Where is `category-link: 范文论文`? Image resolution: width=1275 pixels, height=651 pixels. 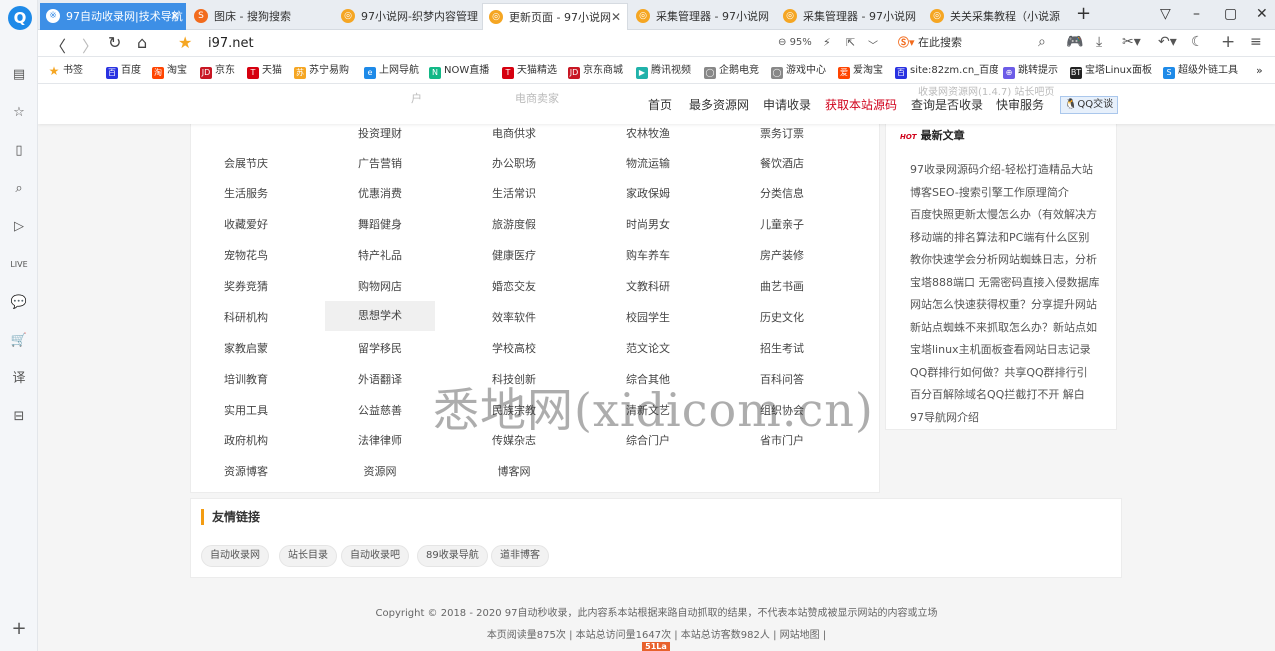
category-link: 范文论文 is located at coordinates (648, 348).